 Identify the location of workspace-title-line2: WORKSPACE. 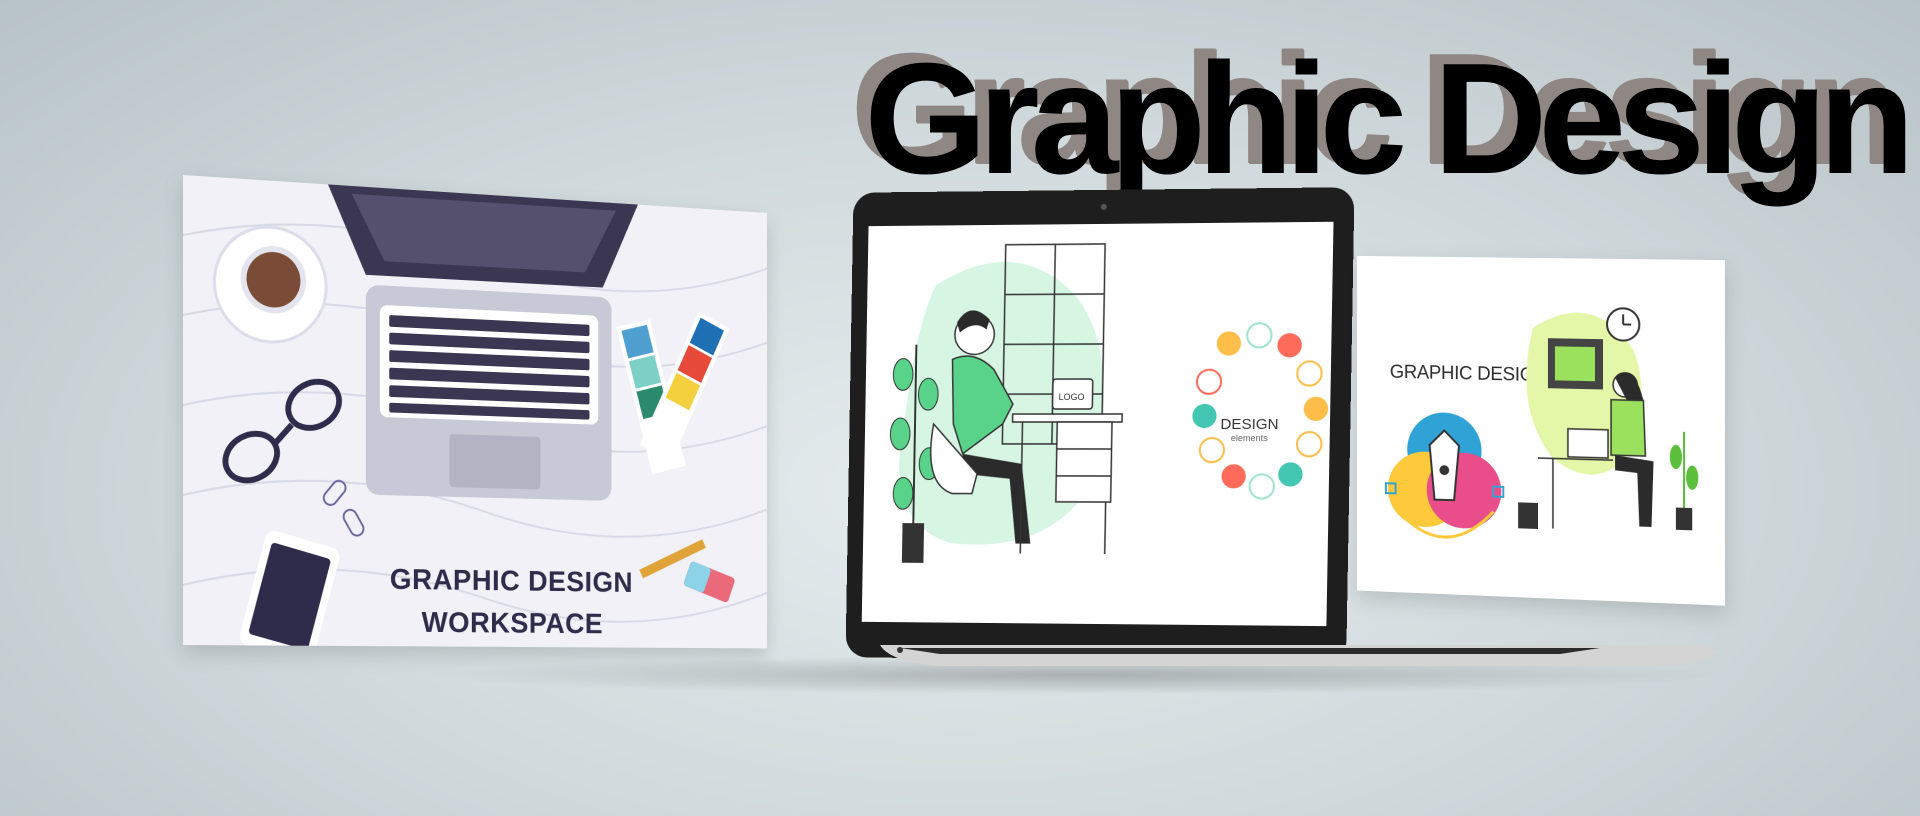
(512, 623).